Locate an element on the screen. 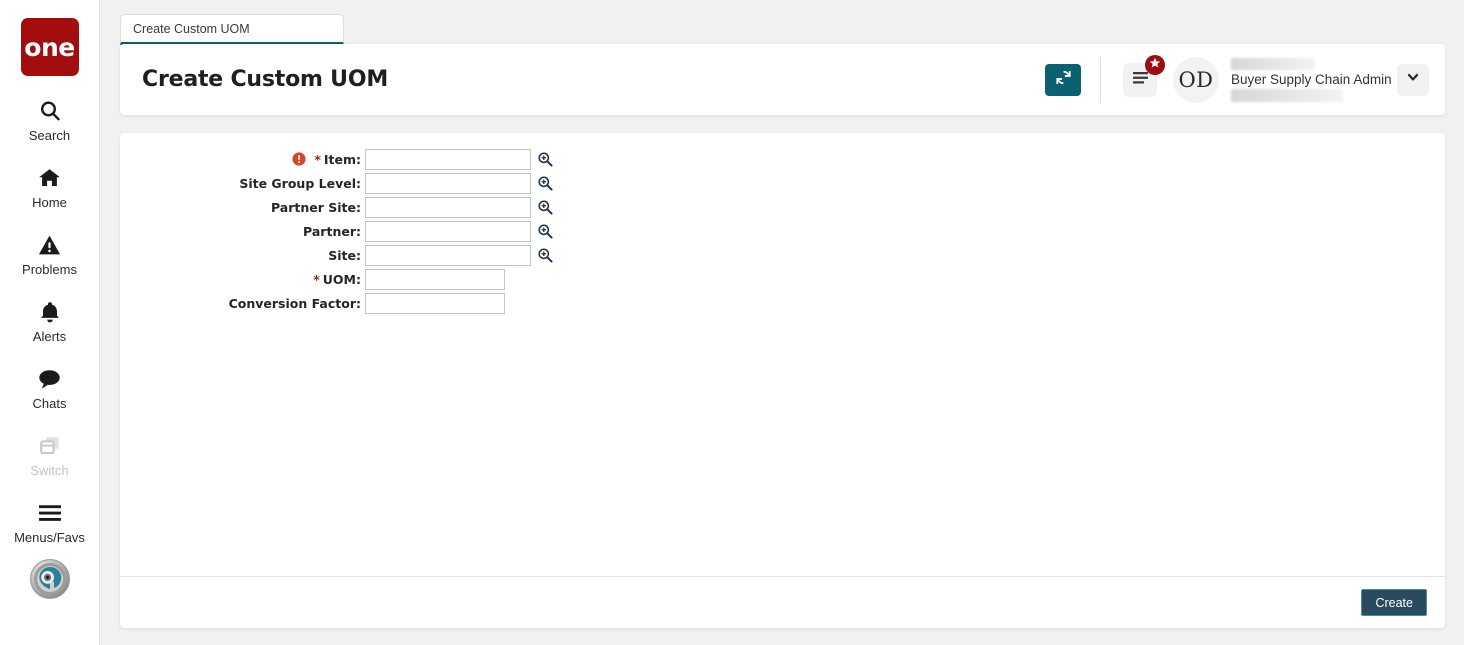  create-button-label: Create is located at coordinates (1394, 602).